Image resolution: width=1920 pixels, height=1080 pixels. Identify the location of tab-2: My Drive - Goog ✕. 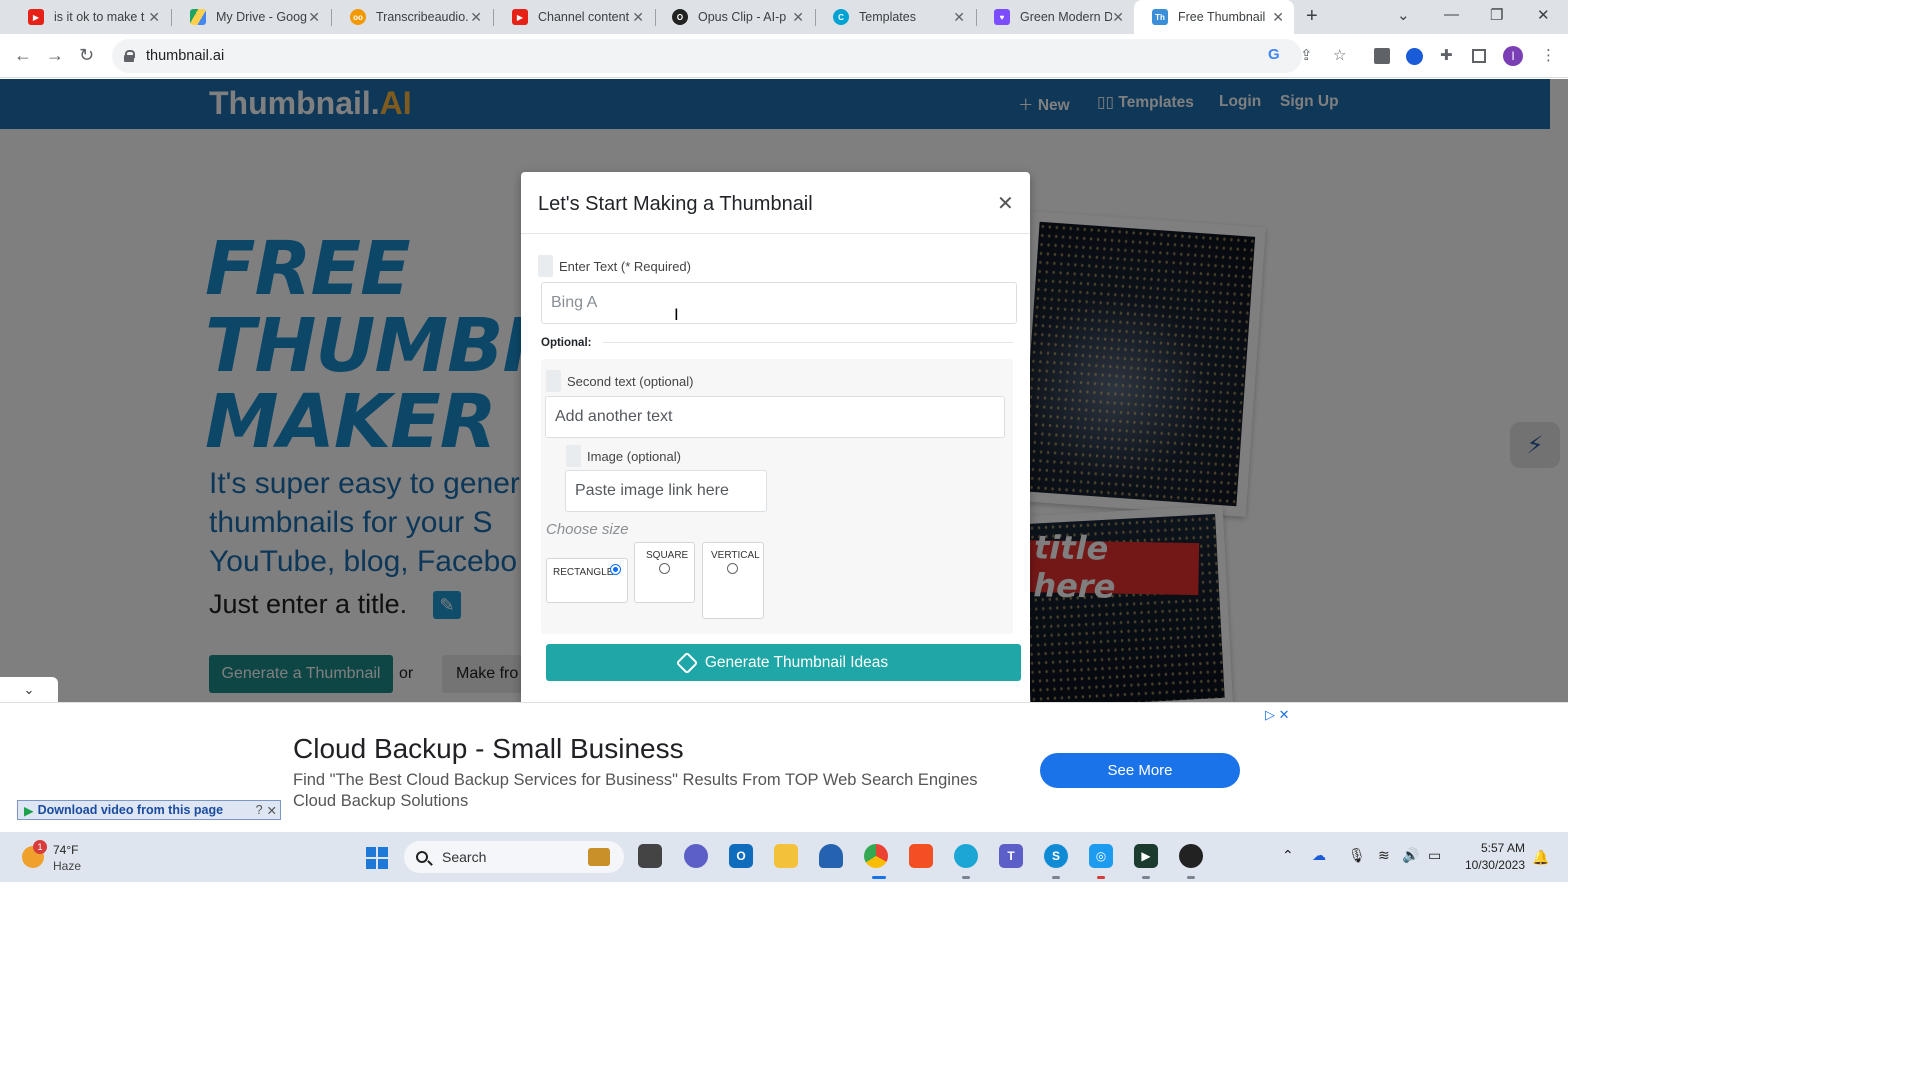
(251, 17).